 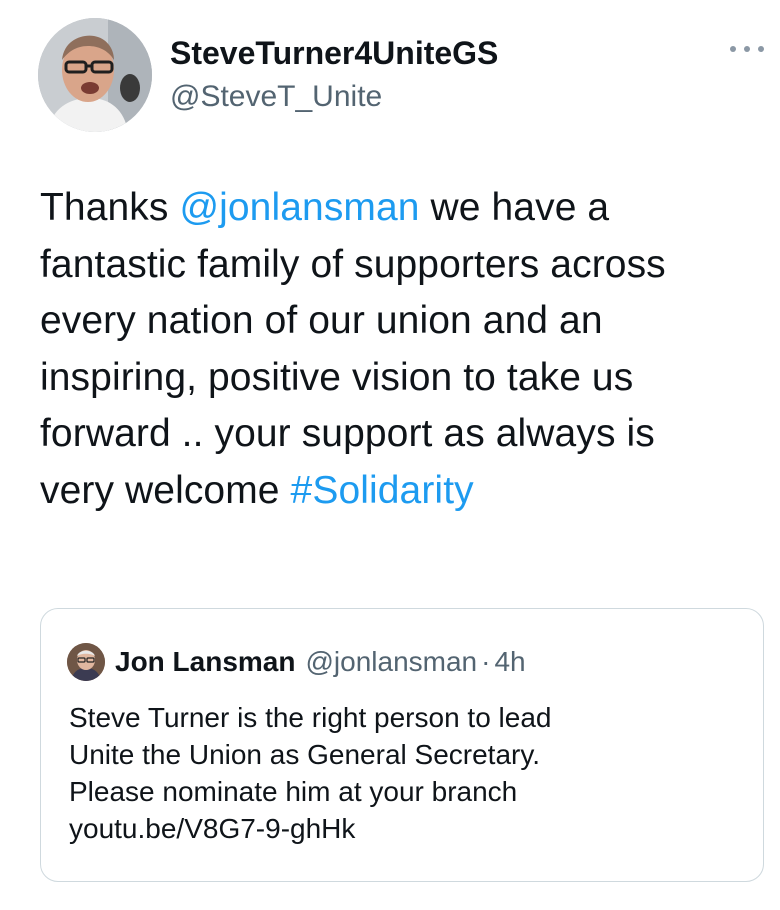 What do you see at coordinates (353, 264) in the screenshot?
I see `tweet-text-segment: fantastic family of supporters across` at bounding box center [353, 264].